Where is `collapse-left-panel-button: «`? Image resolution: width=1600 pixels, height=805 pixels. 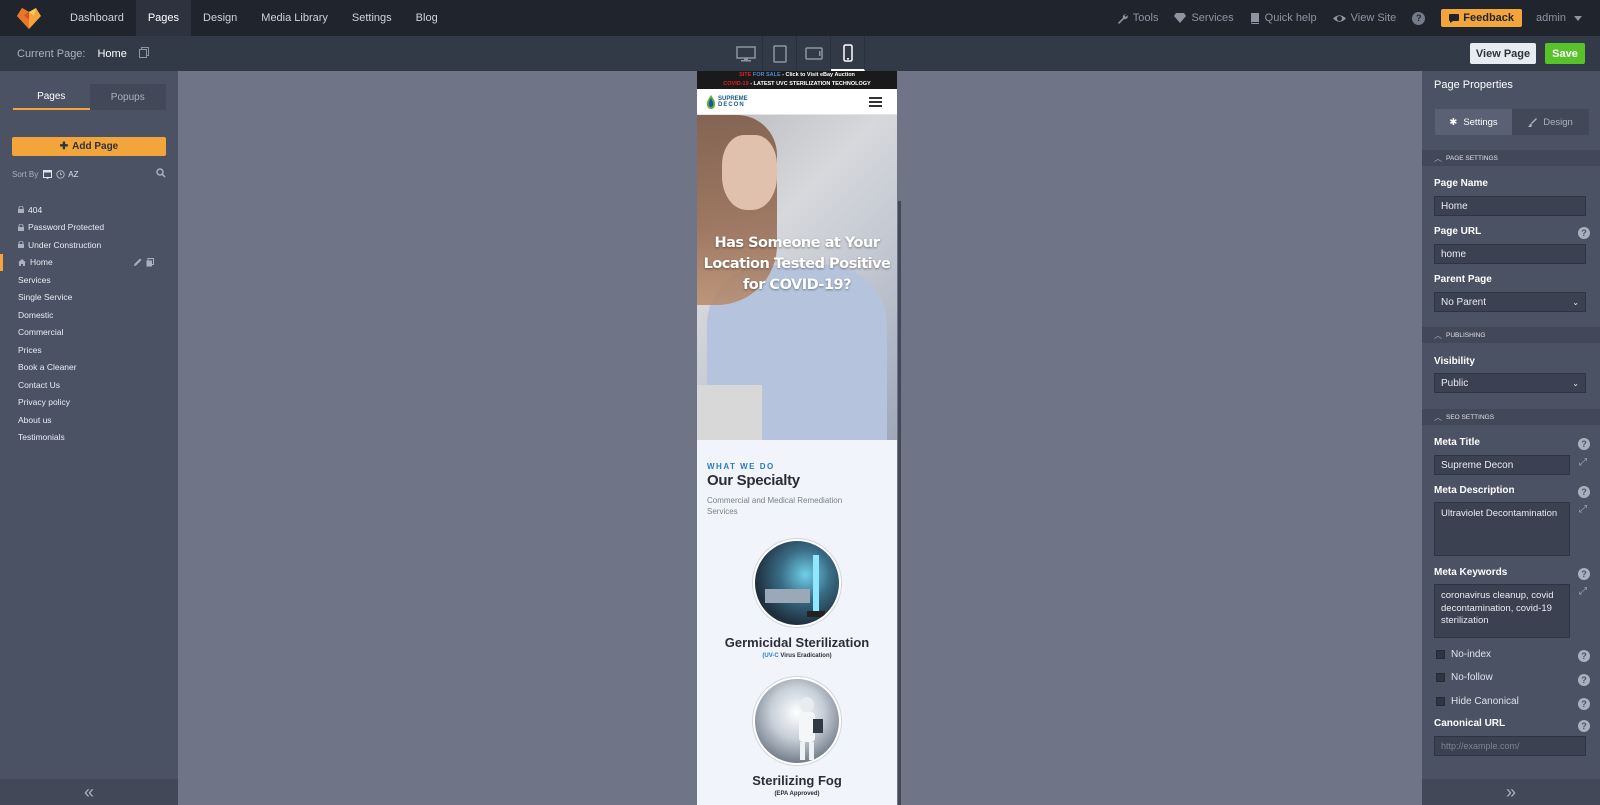
collapse-left-panel-button: « is located at coordinates (89, 792).